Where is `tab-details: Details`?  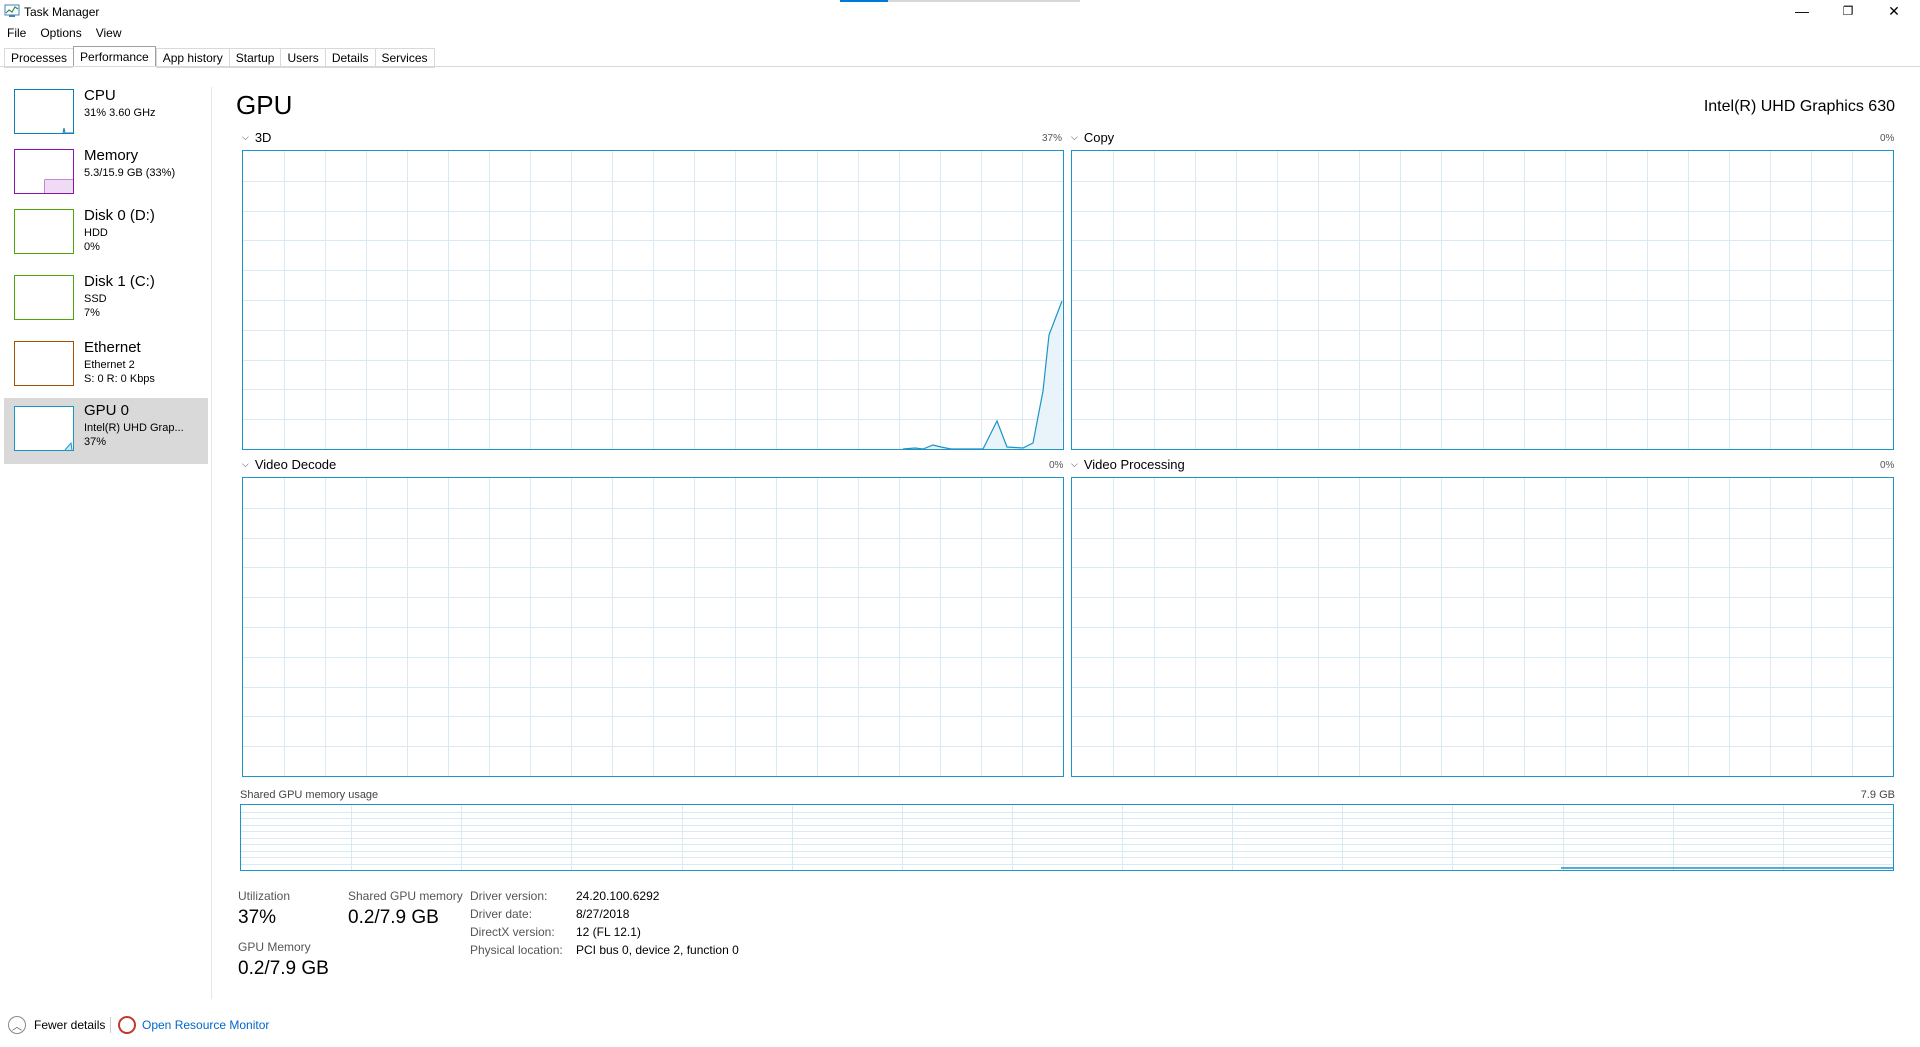 tab-details: Details is located at coordinates (349, 58).